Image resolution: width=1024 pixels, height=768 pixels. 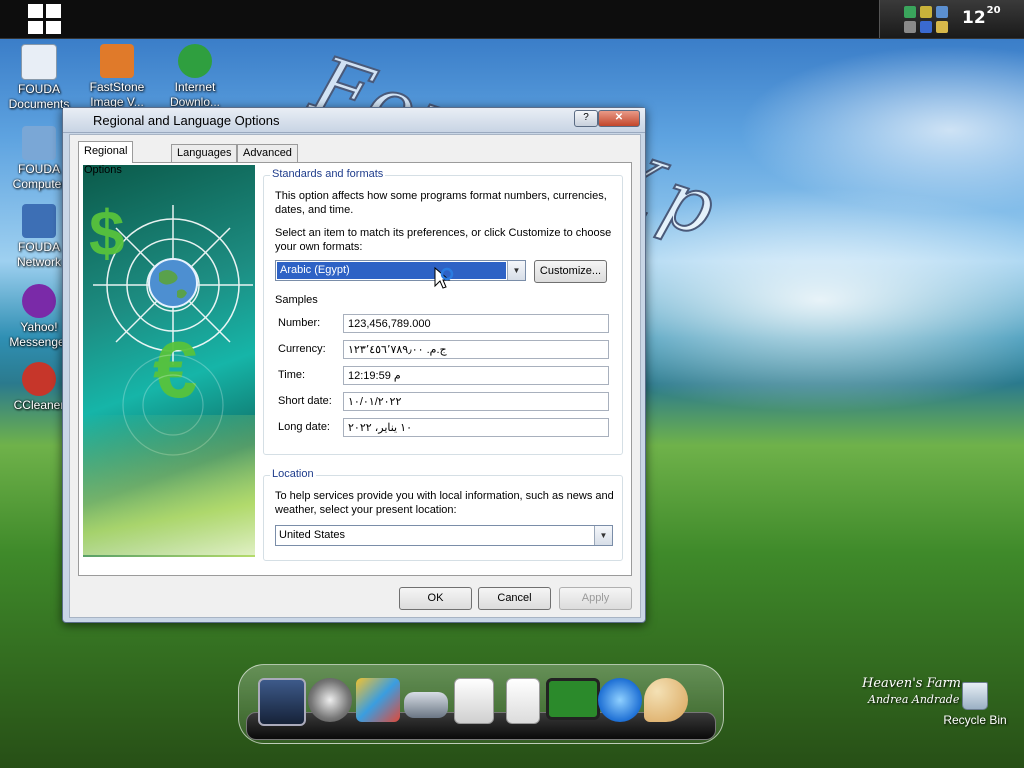 I want to click on clock-hour: 12, so click(x=974, y=18).